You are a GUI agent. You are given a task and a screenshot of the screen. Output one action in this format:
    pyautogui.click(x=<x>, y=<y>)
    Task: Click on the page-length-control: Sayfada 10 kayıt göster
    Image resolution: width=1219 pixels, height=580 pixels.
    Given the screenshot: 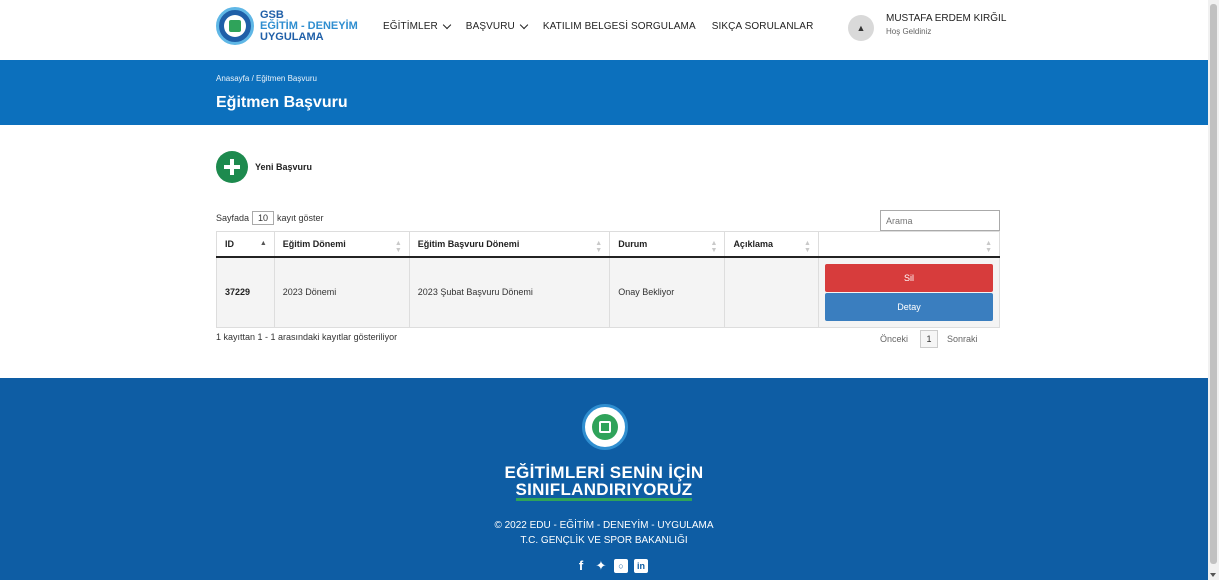 What is the action you would take?
    pyautogui.click(x=270, y=218)
    